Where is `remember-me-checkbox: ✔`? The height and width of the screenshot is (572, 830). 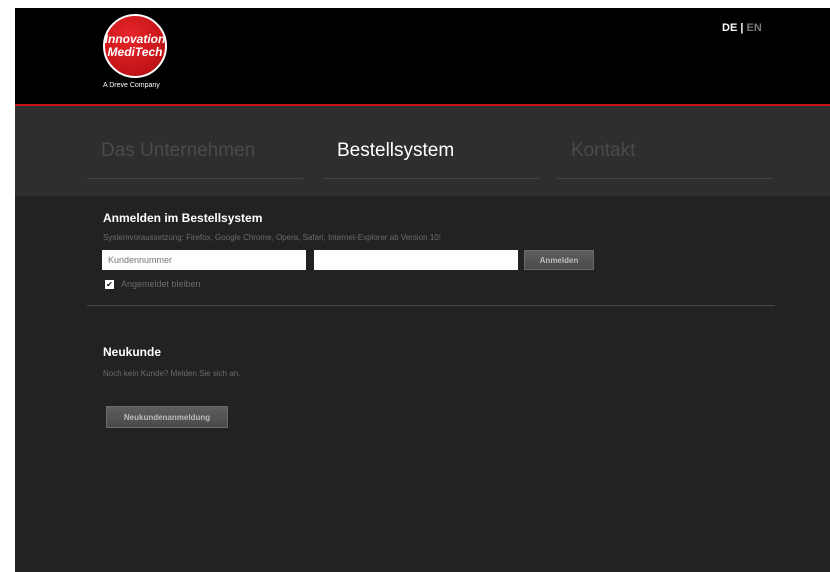
remember-me-checkbox: ✔ is located at coordinates (109, 284).